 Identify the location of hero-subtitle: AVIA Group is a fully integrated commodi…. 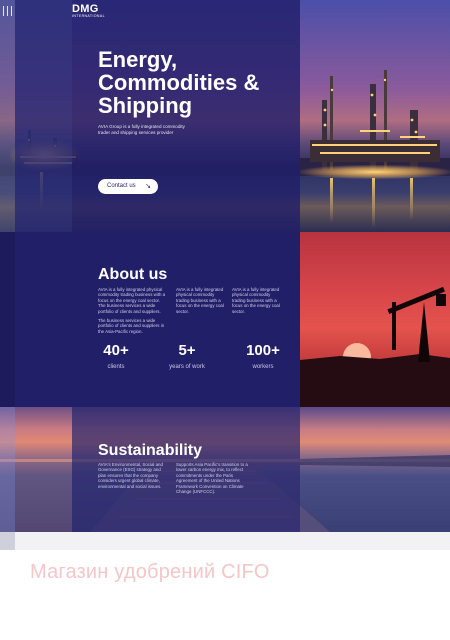
(141, 129).